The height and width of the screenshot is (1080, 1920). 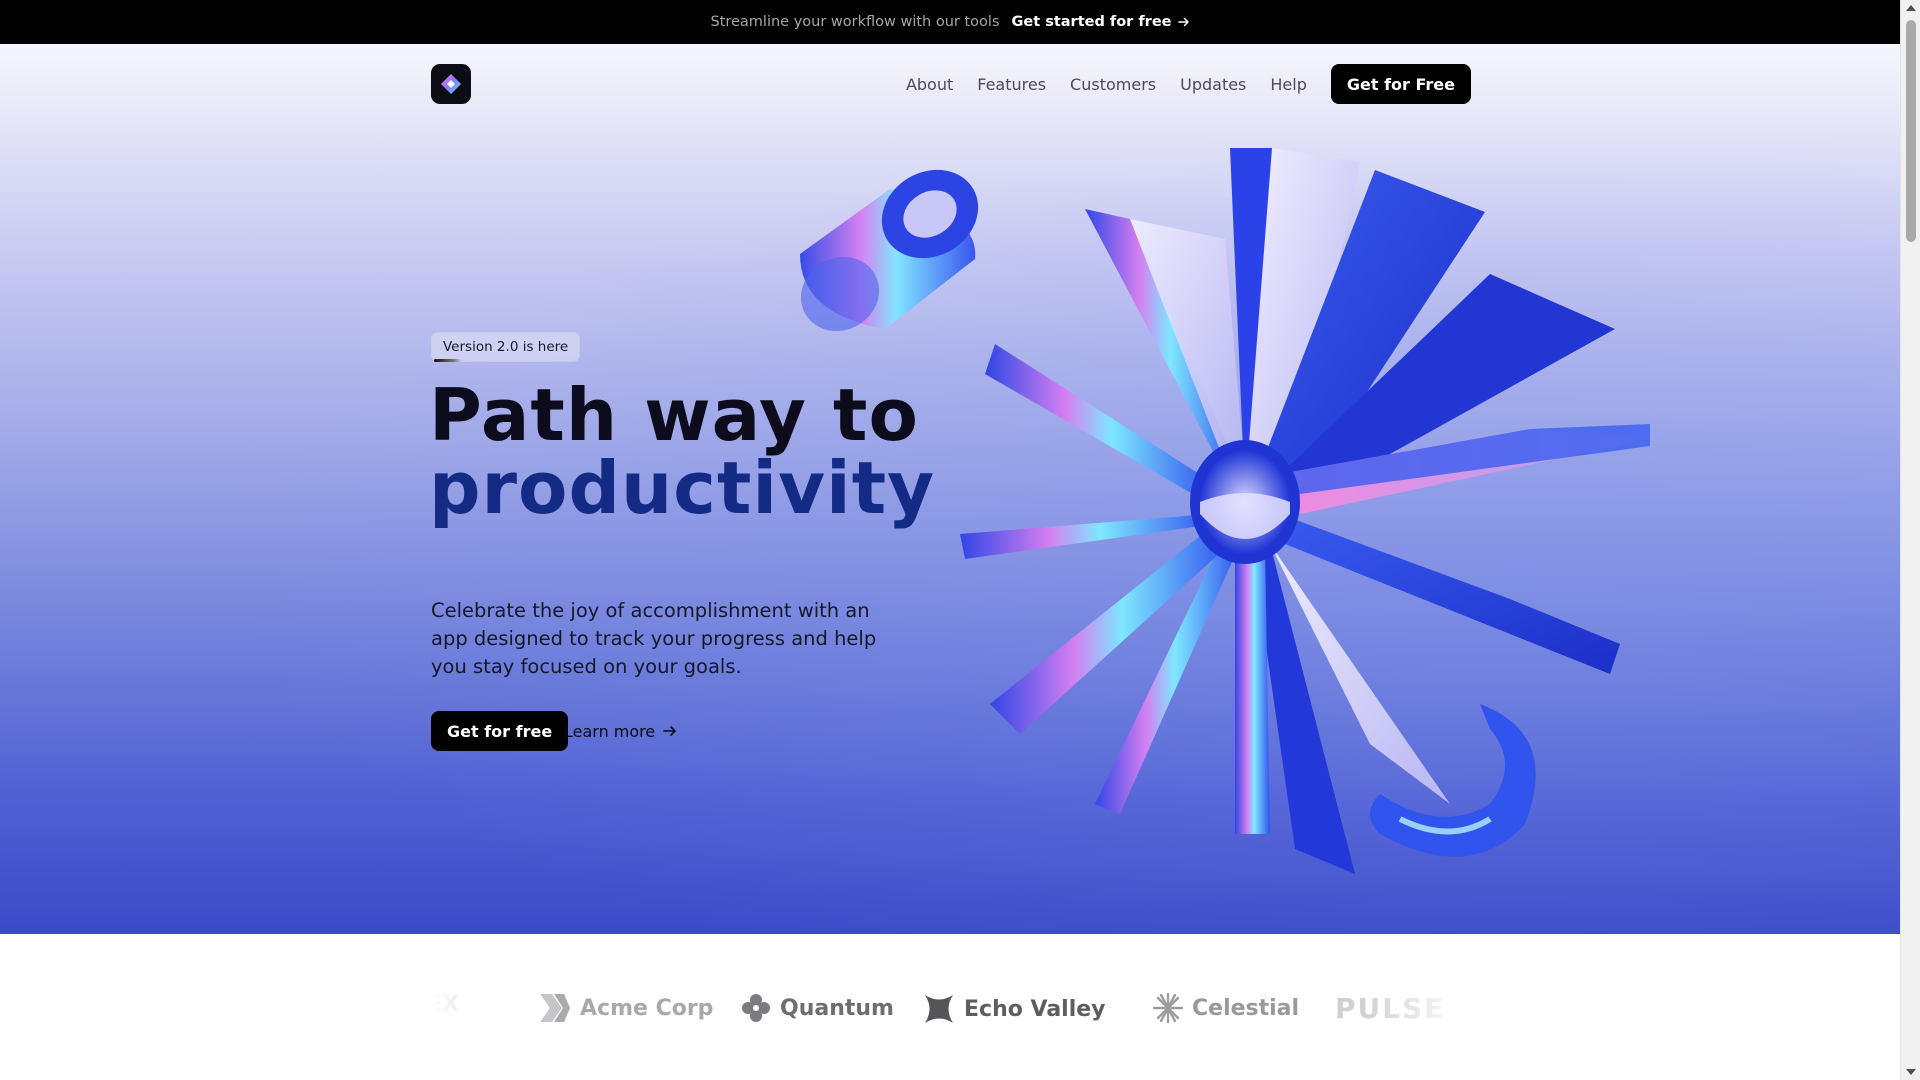 What do you see at coordinates (1911, 1072) in the screenshot?
I see `scroll-down-arrow-icon` at bounding box center [1911, 1072].